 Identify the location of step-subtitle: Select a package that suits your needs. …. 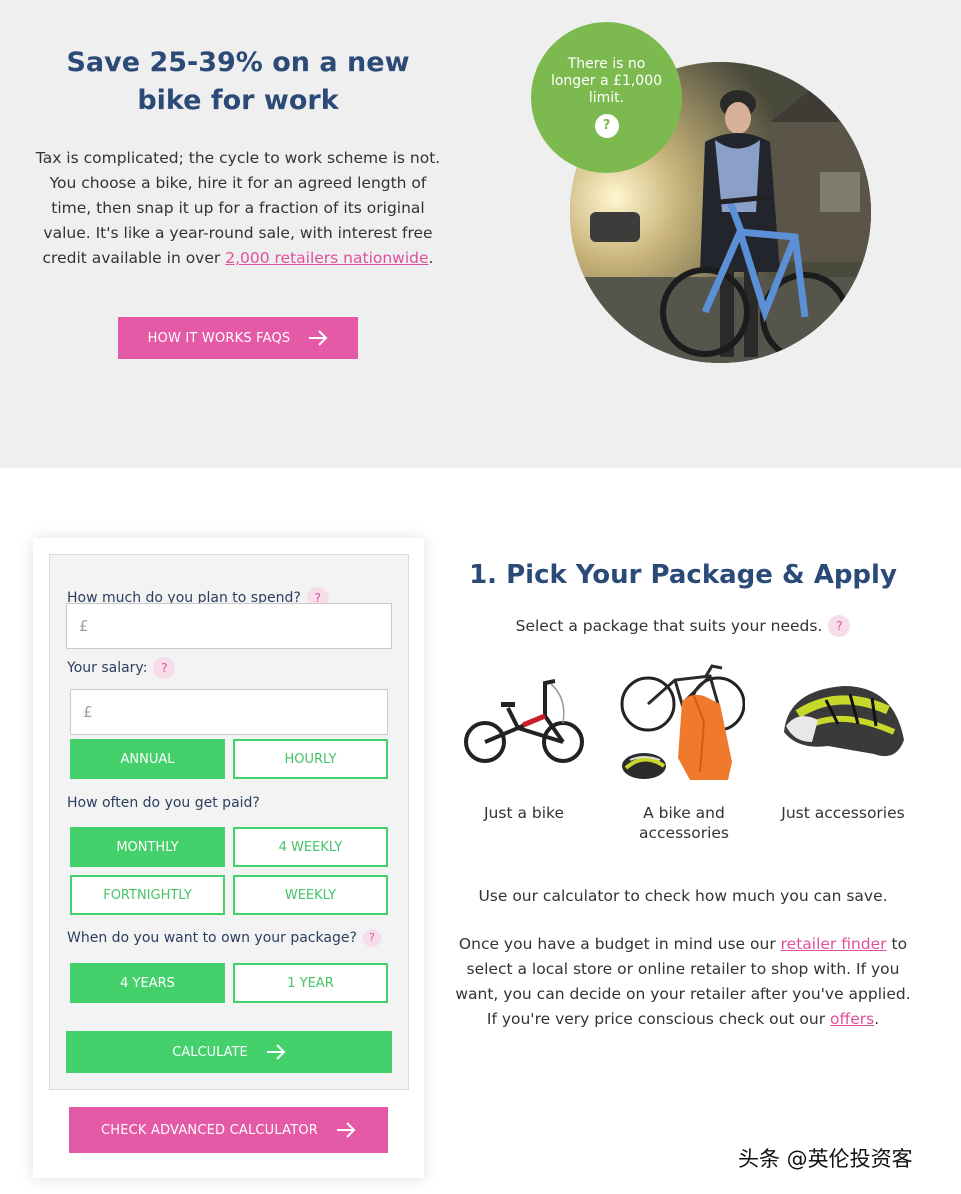
(683, 626).